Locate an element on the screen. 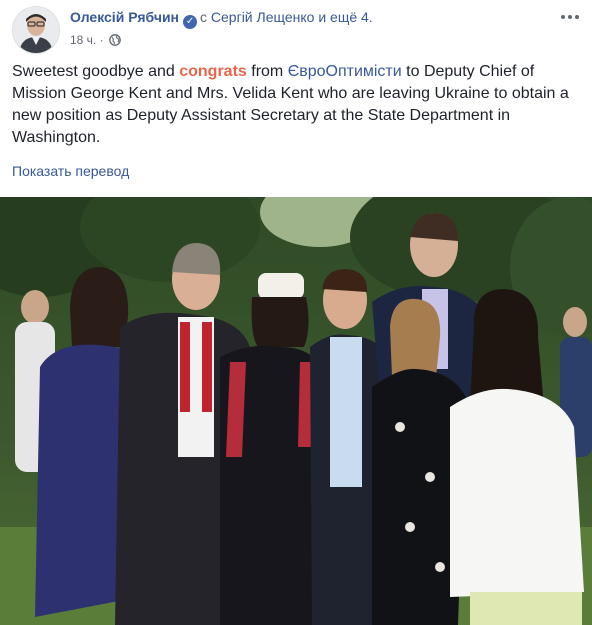 This screenshot has width=592, height=625. show-translation-link: Показать перевод is located at coordinates (70, 171).